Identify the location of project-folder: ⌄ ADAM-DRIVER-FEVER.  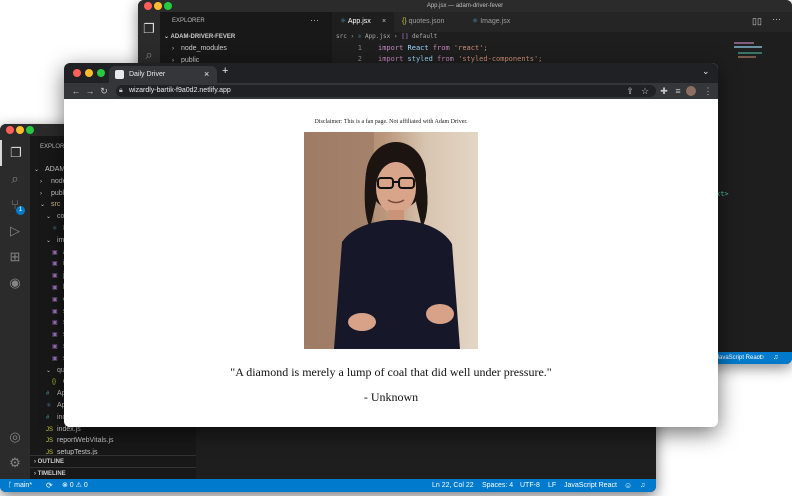
(199, 36).